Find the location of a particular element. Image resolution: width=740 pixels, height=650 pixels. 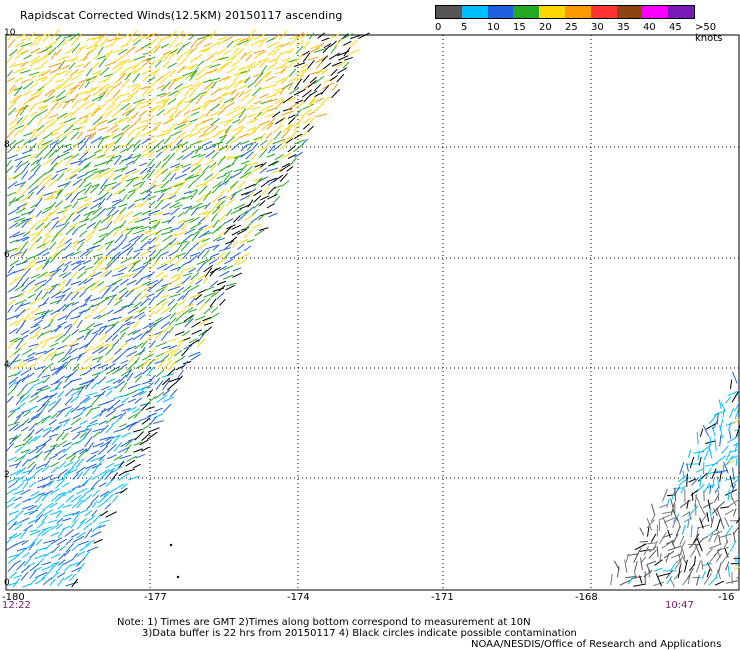

time-label-left: 12:22 is located at coordinates (16, 605).